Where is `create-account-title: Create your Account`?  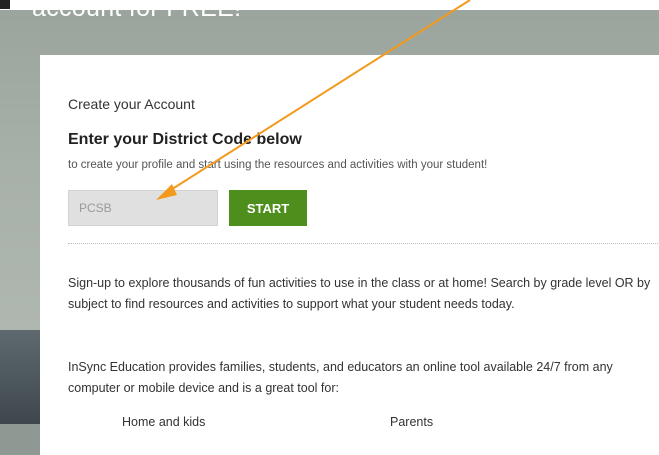 create-account-title: Create your Account is located at coordinates (131, 104).